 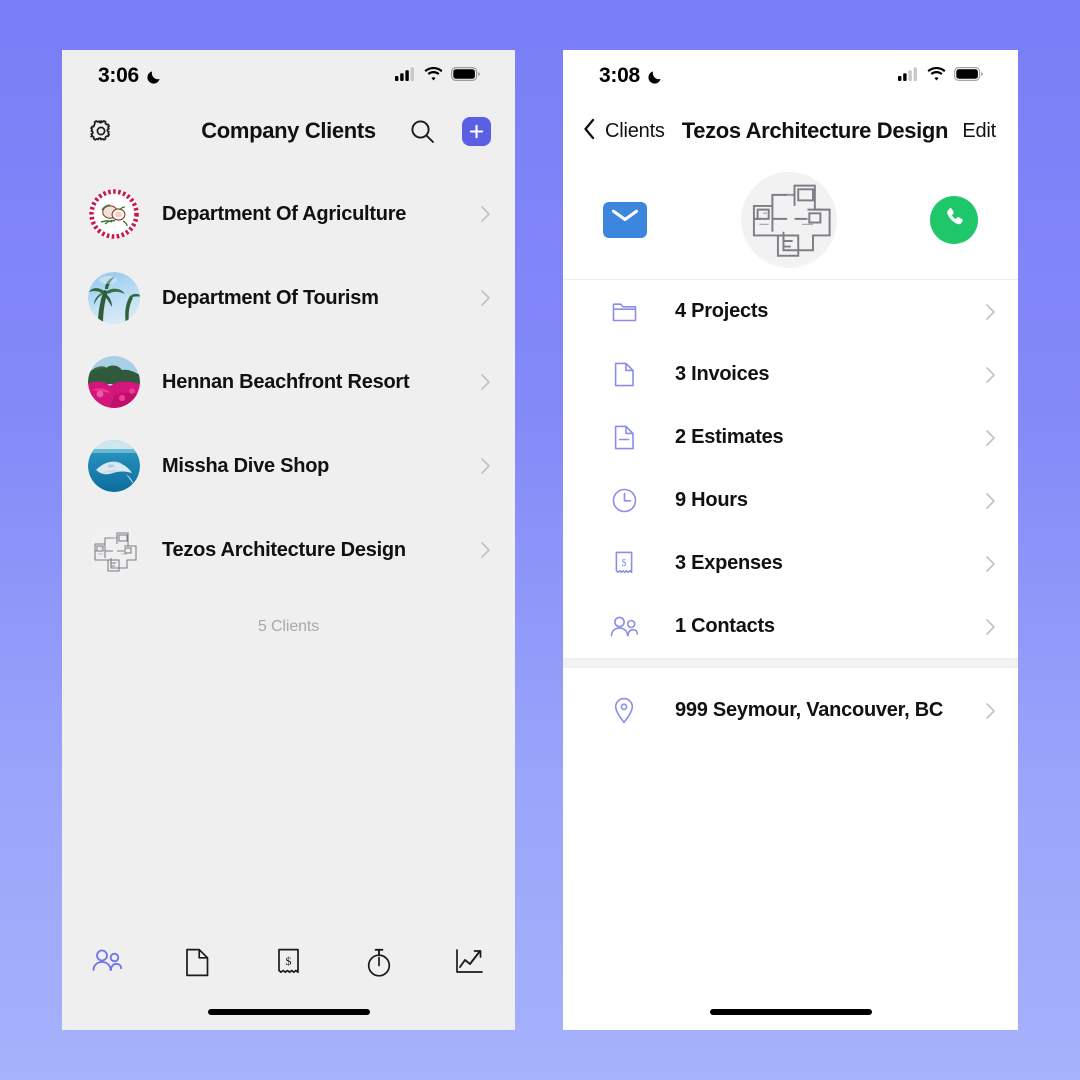 What do you see at coordinates (790, 500) in the screenshot?
I see `detail-row-hours: 9 Hours` at bounding box center [790, 500].